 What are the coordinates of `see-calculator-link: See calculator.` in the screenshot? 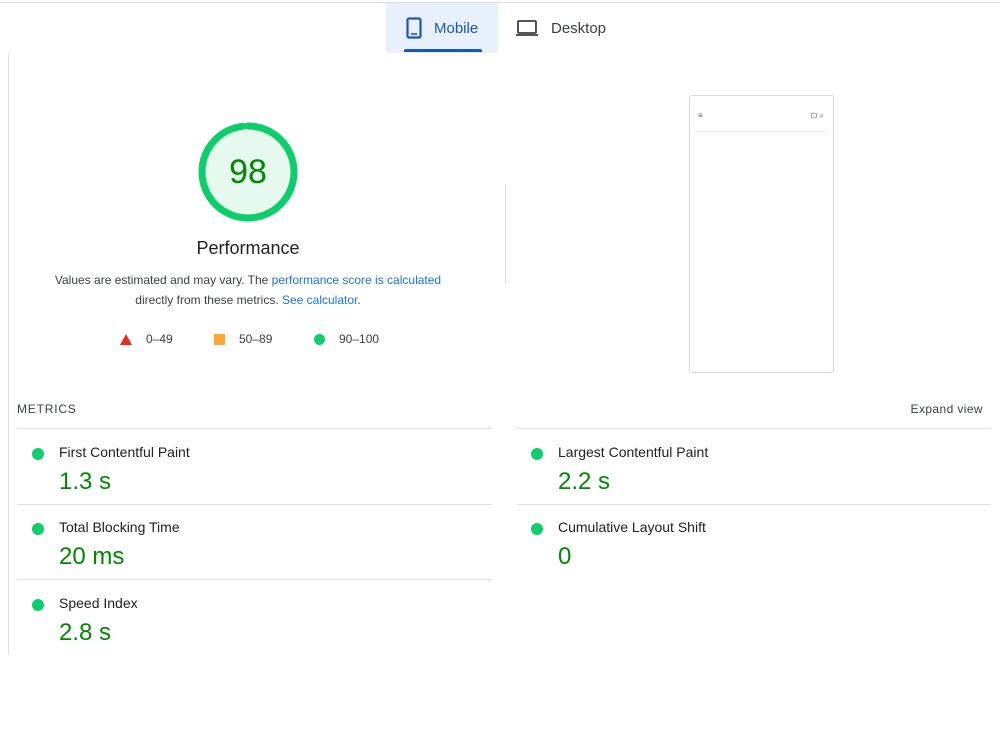 It's located at (321, 300).